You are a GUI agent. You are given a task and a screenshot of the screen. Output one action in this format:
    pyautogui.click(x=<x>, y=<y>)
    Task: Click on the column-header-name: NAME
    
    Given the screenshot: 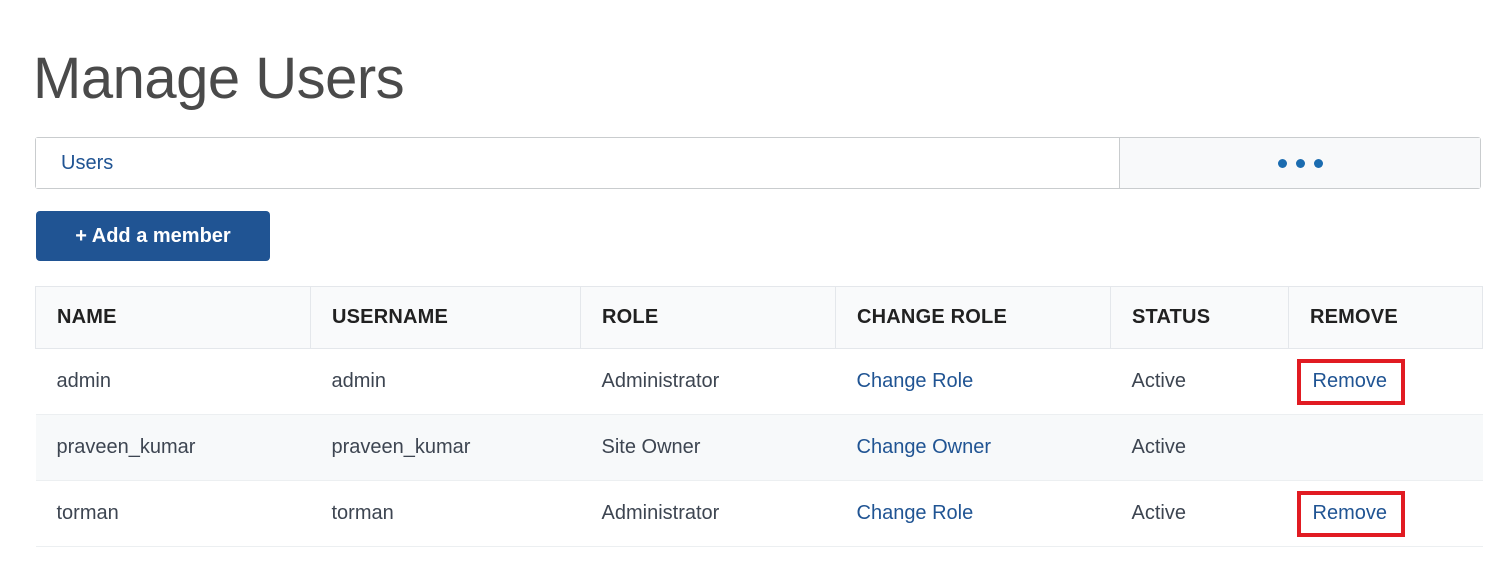 What is the action you would take?
    pyautogui.click(x=173, y=317)
    